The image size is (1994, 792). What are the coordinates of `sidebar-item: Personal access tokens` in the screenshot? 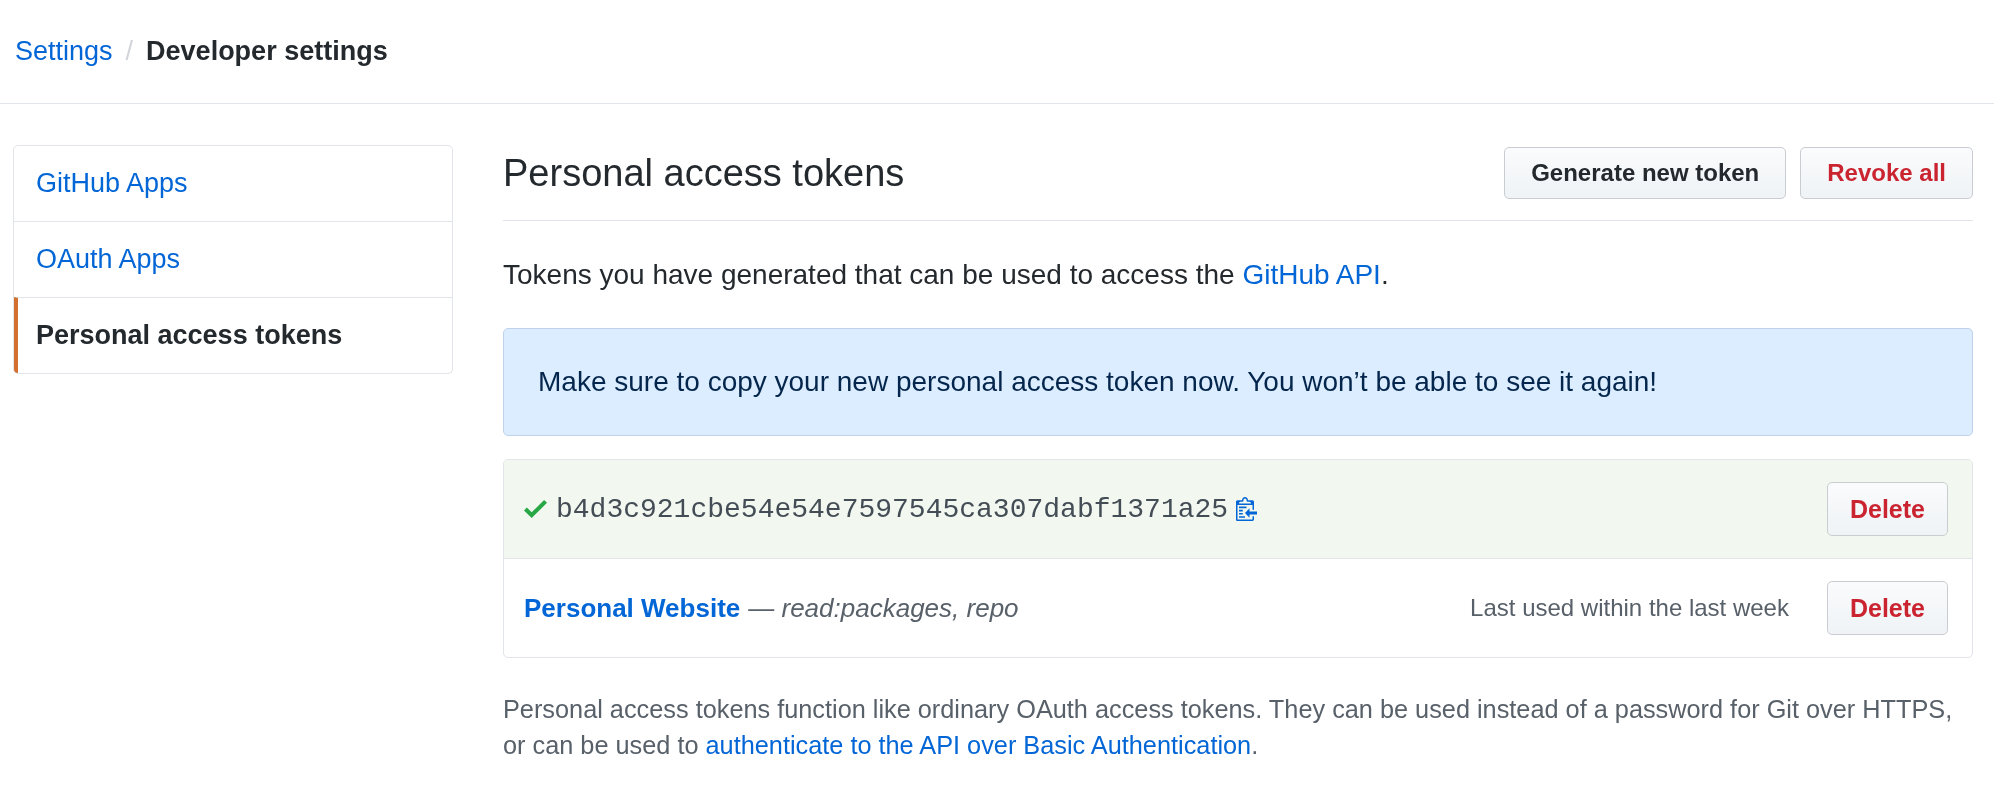 It's located at (233, 335).